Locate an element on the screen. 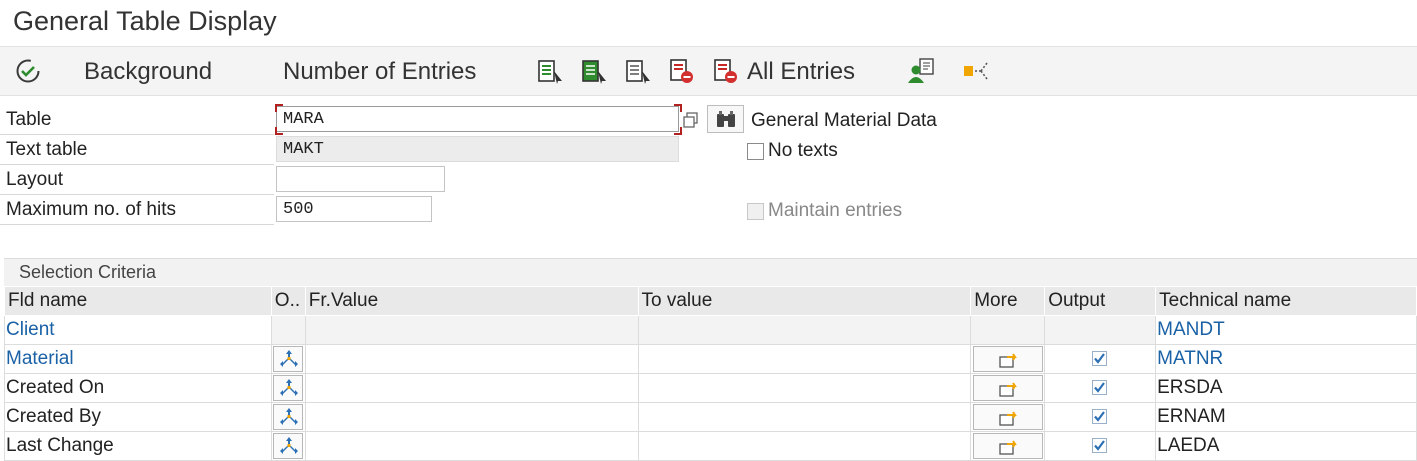  table-input: MARA is located at coordinates (477, 119).